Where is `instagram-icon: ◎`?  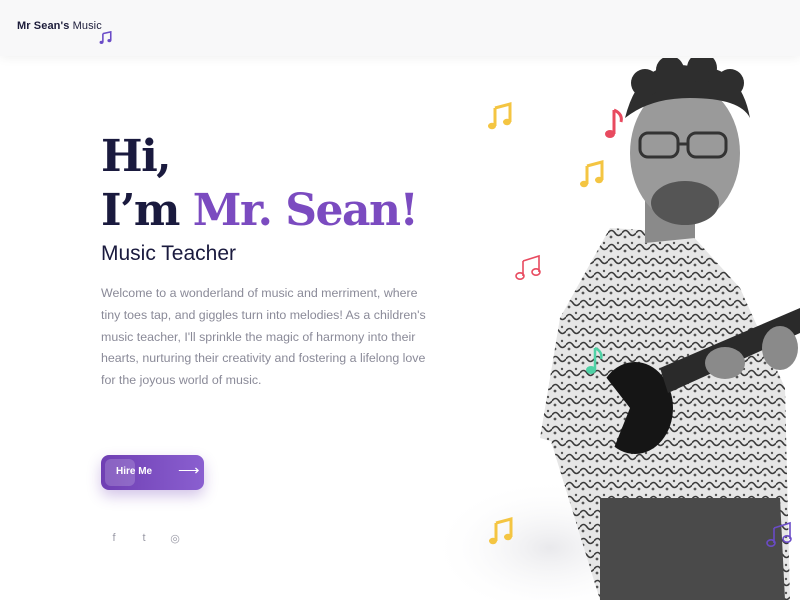 instagram-icon: ◎ is located at coordinates (175, 539).